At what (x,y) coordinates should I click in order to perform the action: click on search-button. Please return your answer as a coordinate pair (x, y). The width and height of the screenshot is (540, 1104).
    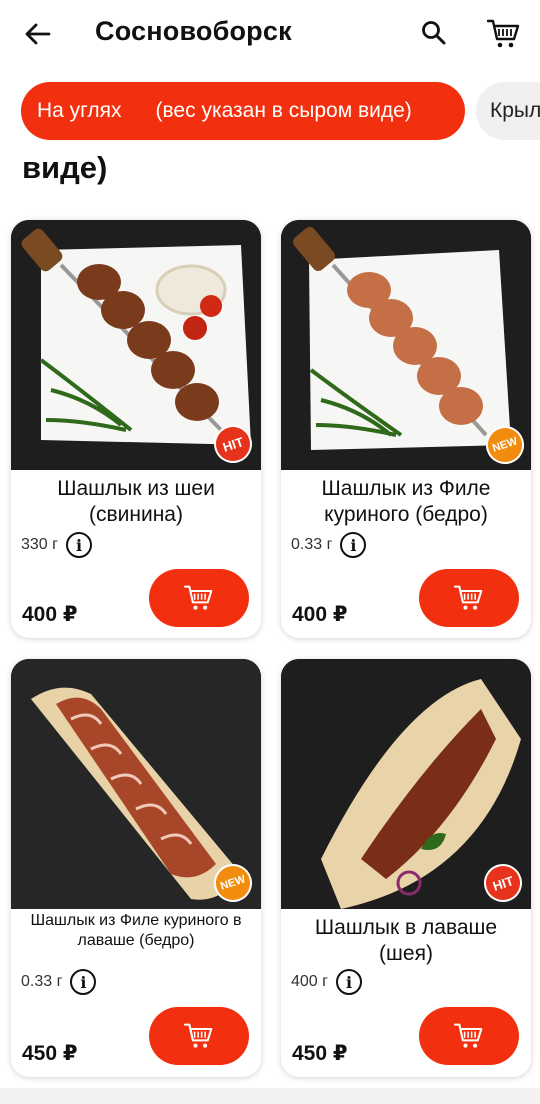
    Looking at the image, I should click on (434, 33).